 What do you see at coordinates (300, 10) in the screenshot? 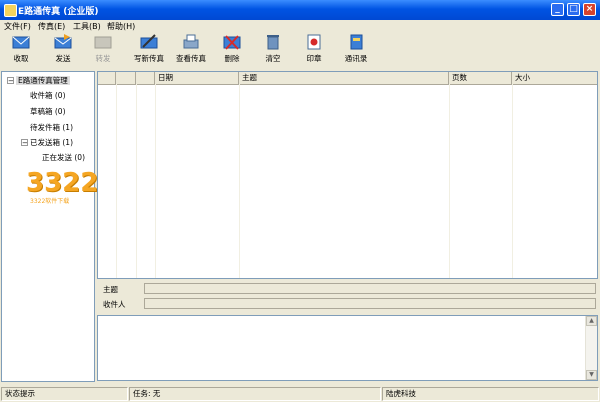
I see `title-bar: E路通传真 (企业版) _ □ ×` at bounding box center [300, 10].